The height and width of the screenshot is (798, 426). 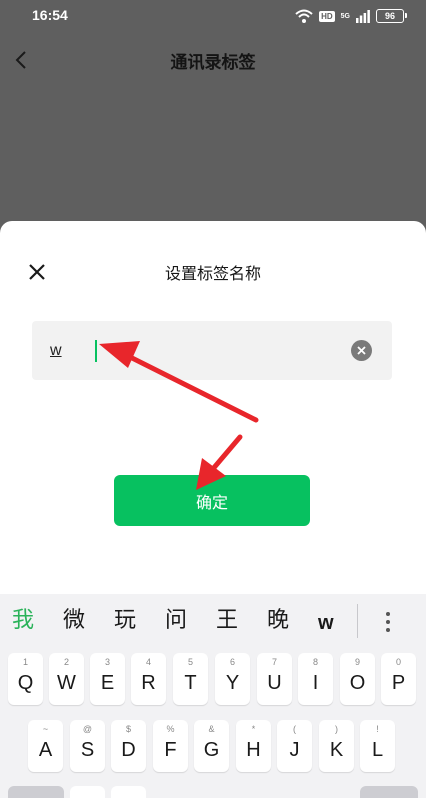 What do you see at coordinates (212, 273) in the screenshot?
I see `sheet-title: 设置标签名称` at bounding box center [212, 273].